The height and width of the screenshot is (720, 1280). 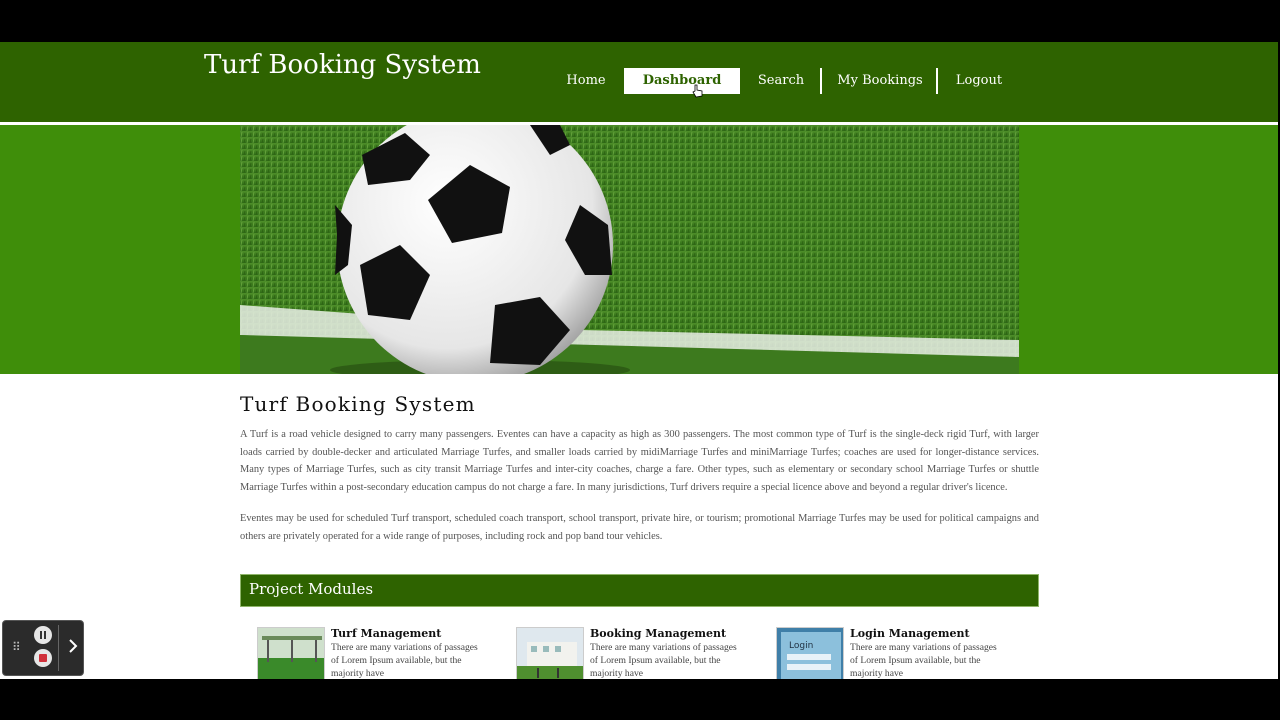 What do you see at coordinates (658, 633) in the screenshot?
I see `module-title: Booking Management` at bounding box center [658, 633].